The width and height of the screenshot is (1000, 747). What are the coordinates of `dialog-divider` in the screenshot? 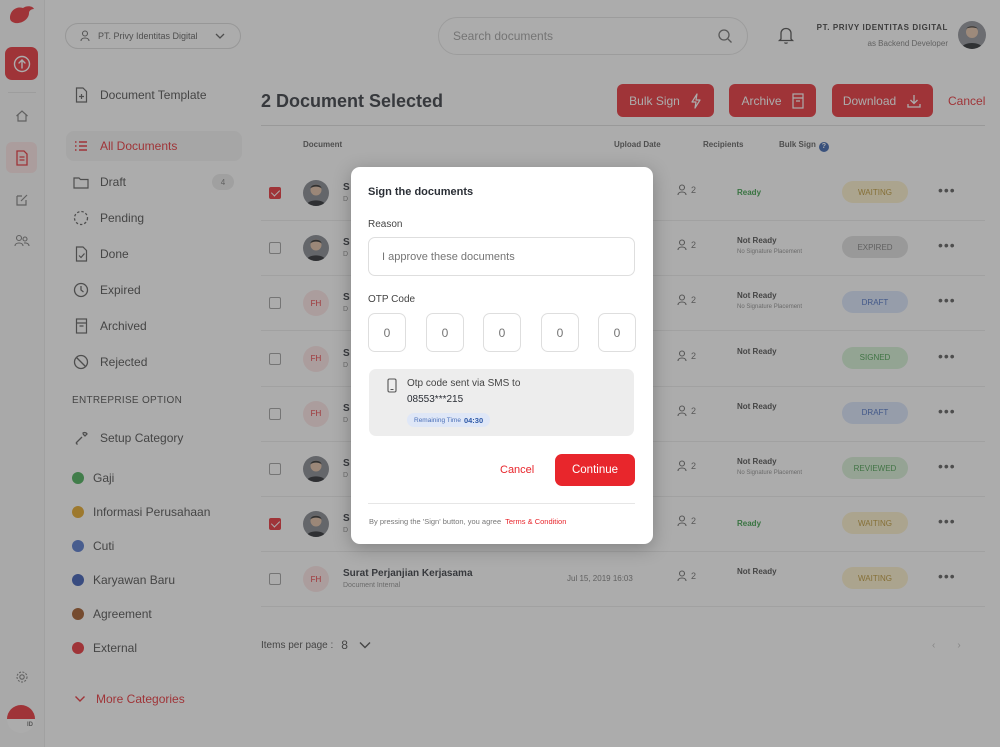 It's located at (501, 503).